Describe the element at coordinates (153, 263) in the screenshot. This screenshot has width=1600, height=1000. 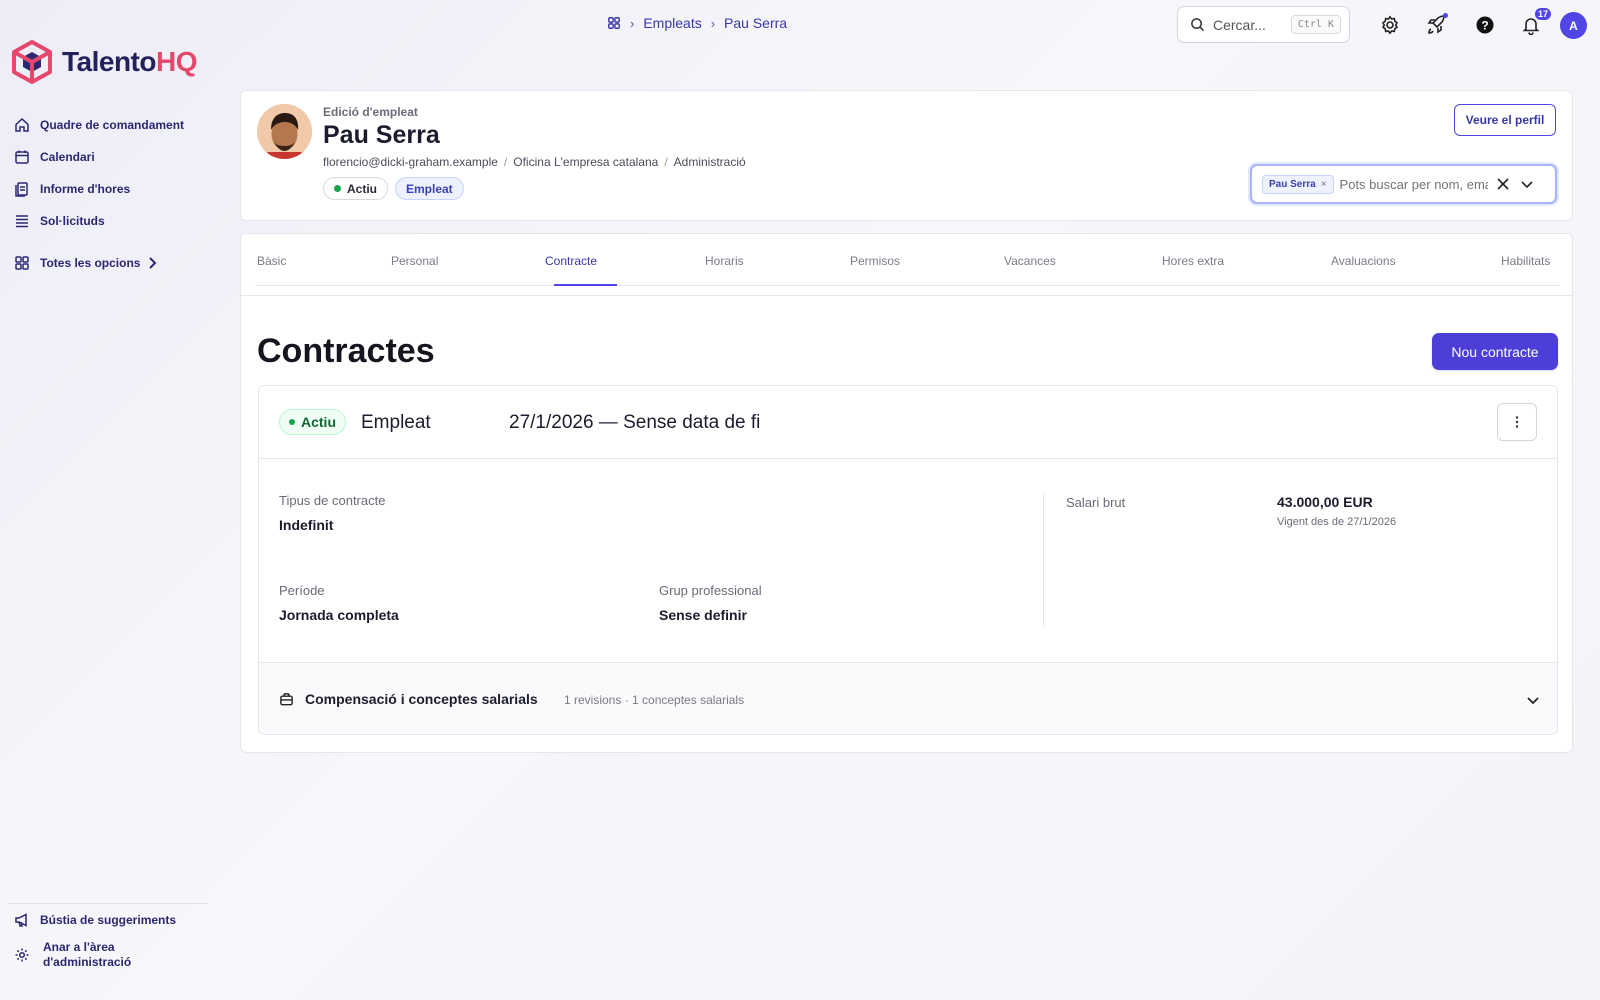
I see `chevron-right-icon` at that location.